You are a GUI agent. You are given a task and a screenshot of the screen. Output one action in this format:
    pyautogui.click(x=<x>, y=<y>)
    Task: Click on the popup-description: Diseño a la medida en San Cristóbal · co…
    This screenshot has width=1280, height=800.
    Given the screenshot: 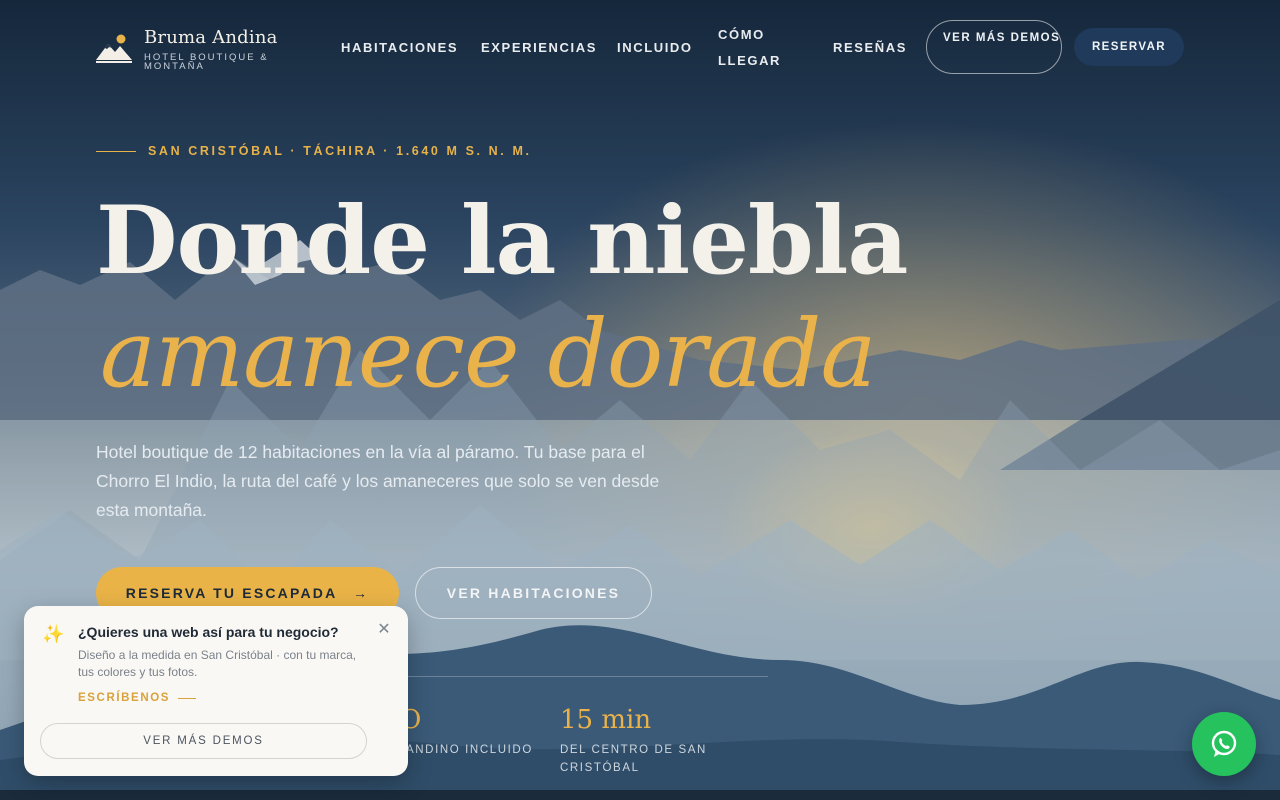 What is the action you would take?
    pyautogui.click(x=217, y=663)
    